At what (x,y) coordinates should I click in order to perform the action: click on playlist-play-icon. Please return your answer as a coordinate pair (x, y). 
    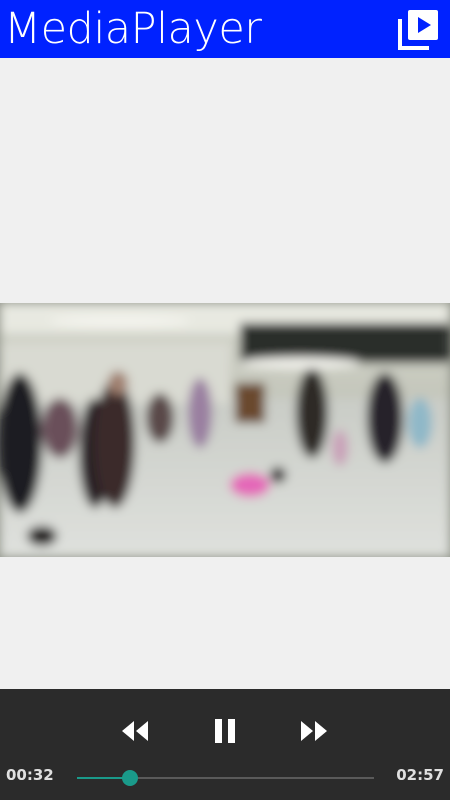
    Looking at the image, I should click on (418, 30).